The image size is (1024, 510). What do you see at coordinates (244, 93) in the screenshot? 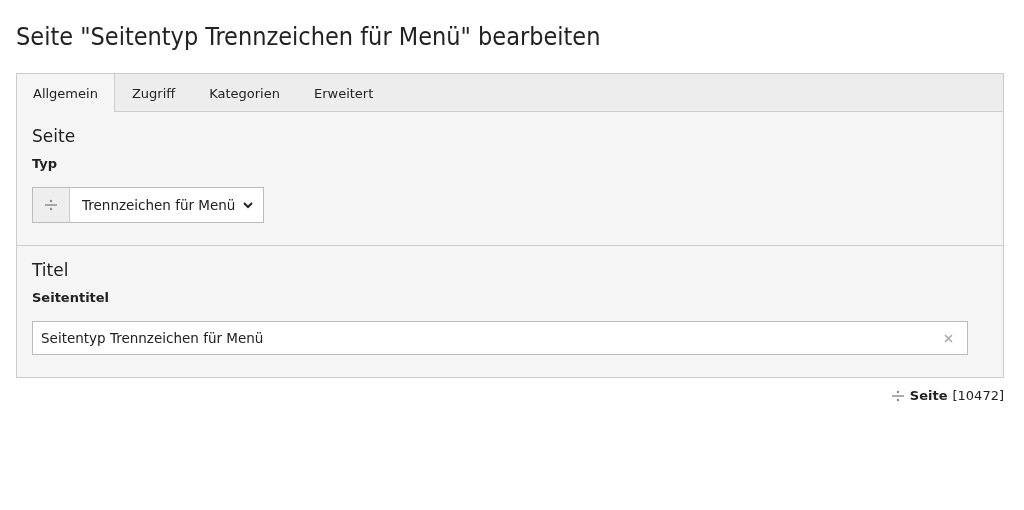
I see `tab: Kategorien` at bounding box center [244, 93].